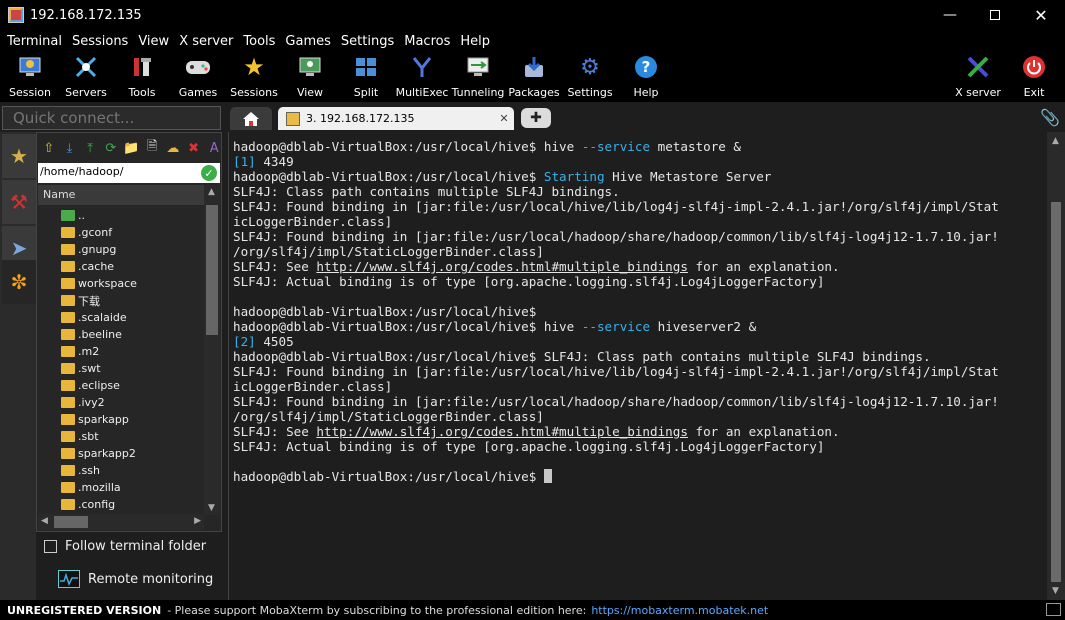  Describe the element at coordinates (121, 266) in the screenshot. I see `list-item: .cache` at that location.